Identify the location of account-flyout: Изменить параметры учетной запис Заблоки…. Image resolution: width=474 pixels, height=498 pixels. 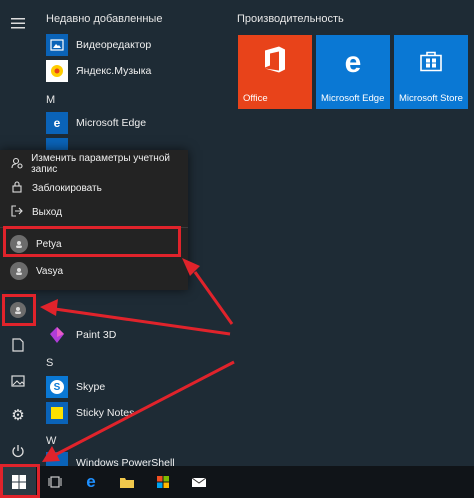
(94, 220).